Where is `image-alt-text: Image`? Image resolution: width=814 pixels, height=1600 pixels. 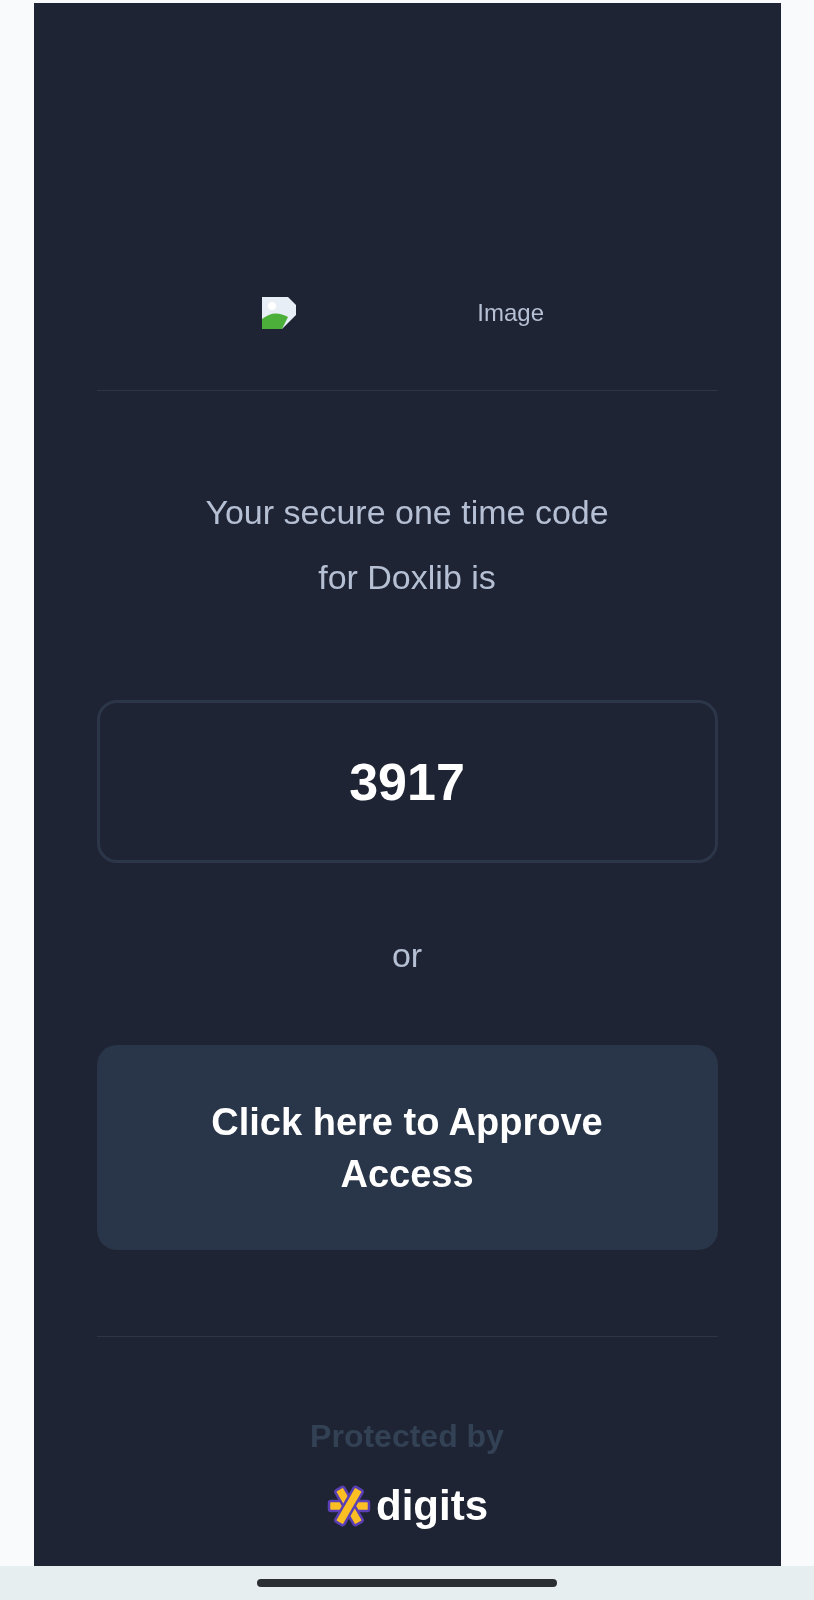 image-alt-text: Image is located at coordinates (510, 313).